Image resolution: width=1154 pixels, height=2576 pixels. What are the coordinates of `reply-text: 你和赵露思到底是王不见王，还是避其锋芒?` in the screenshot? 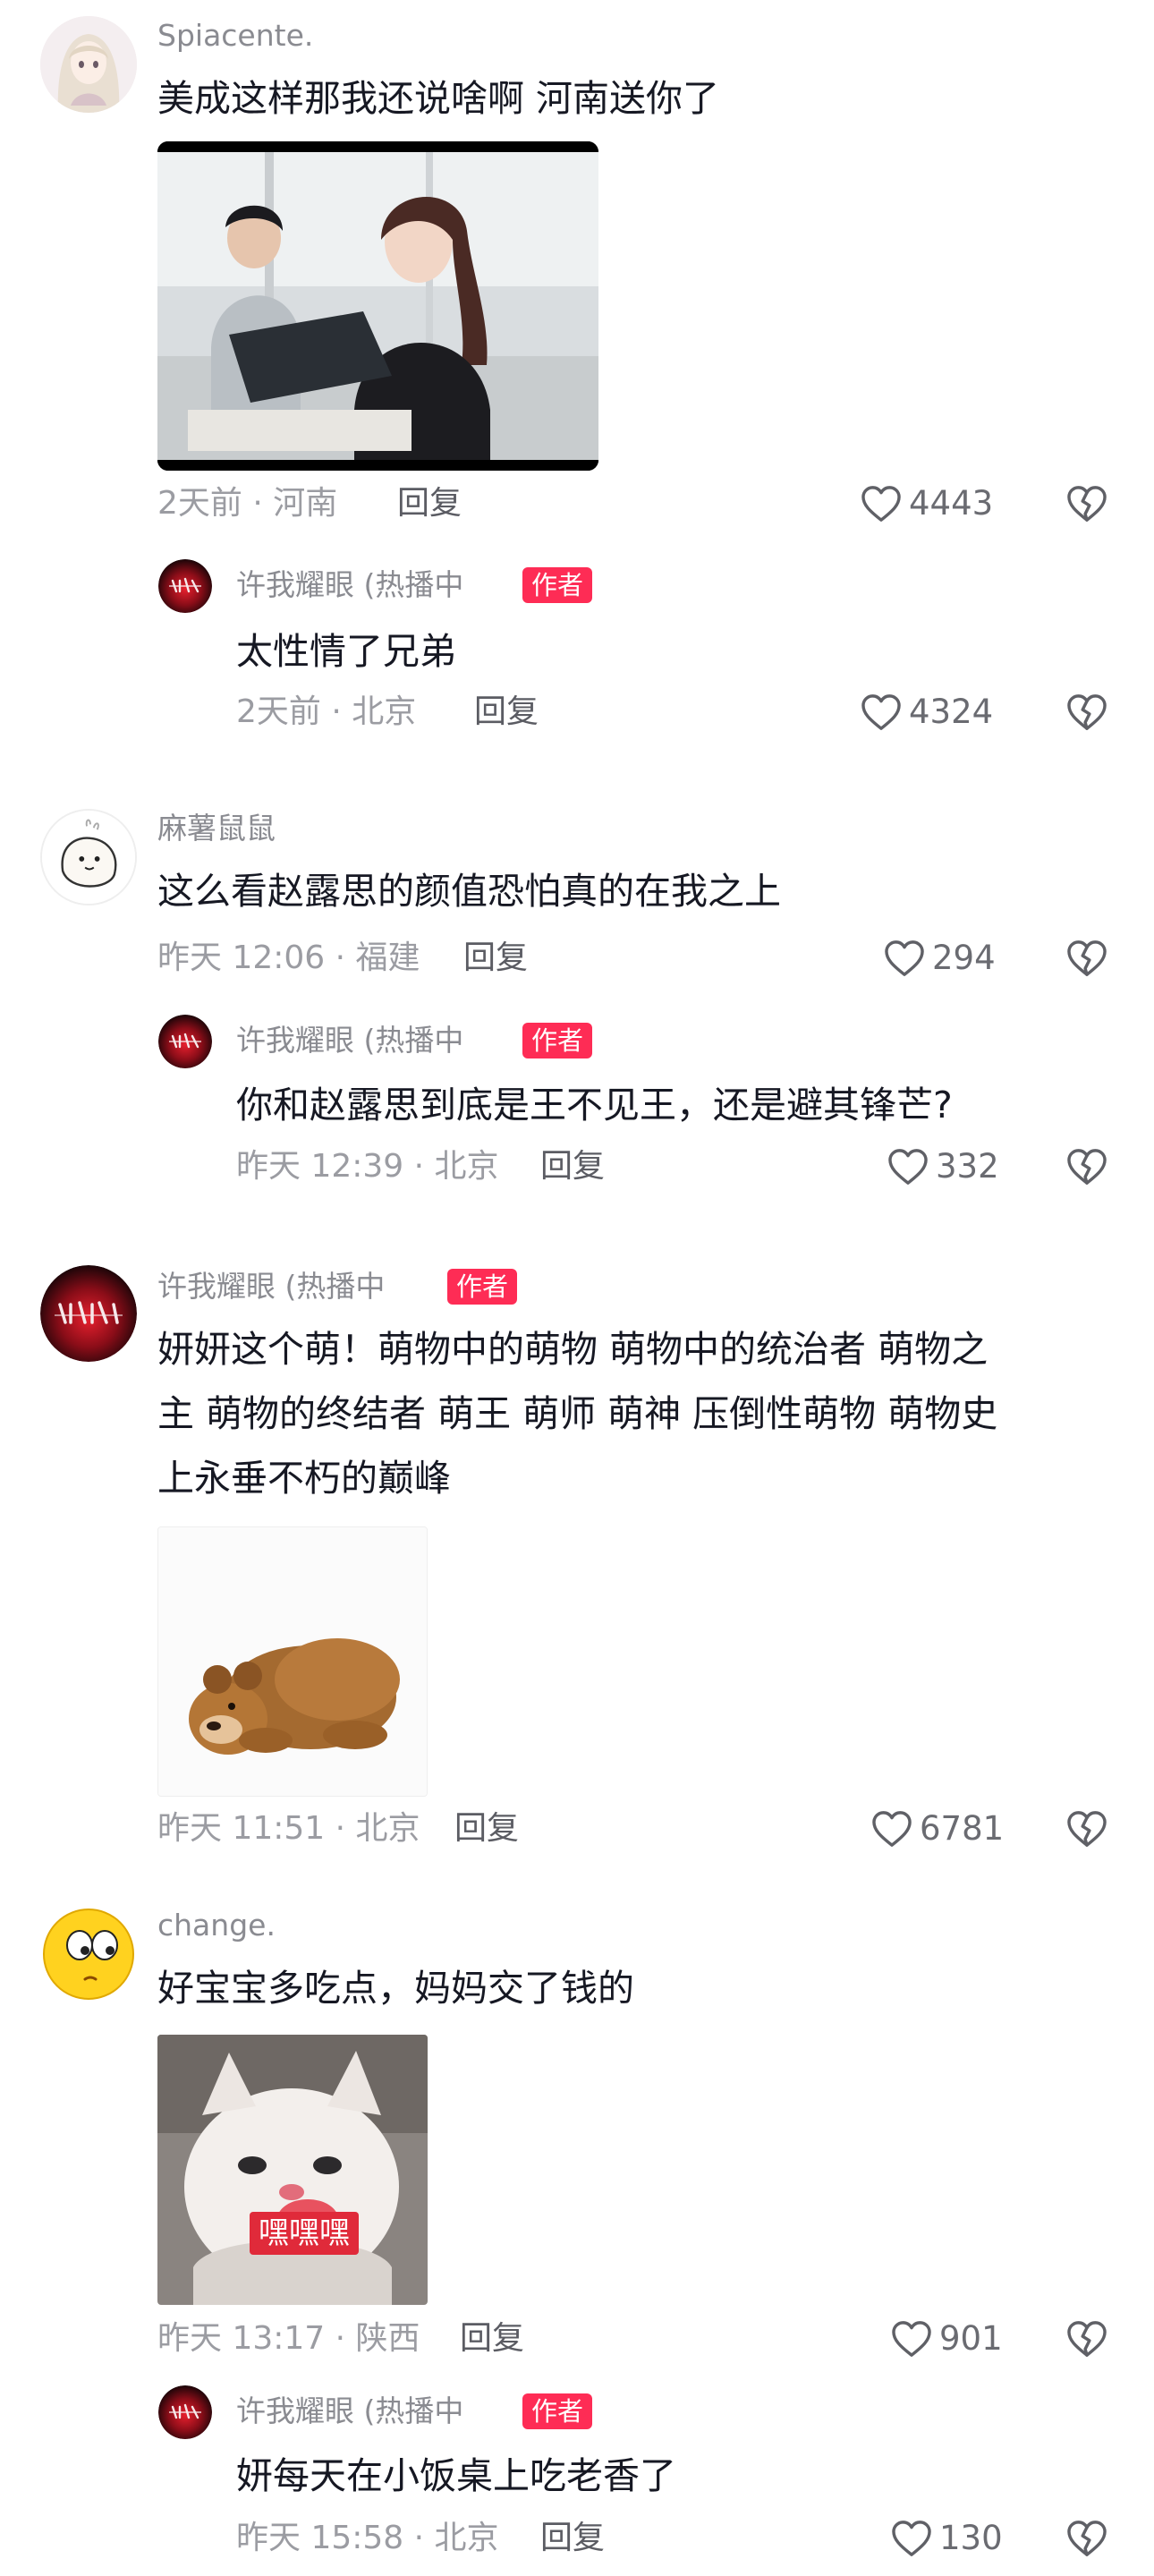 It's located at (594, 1105).